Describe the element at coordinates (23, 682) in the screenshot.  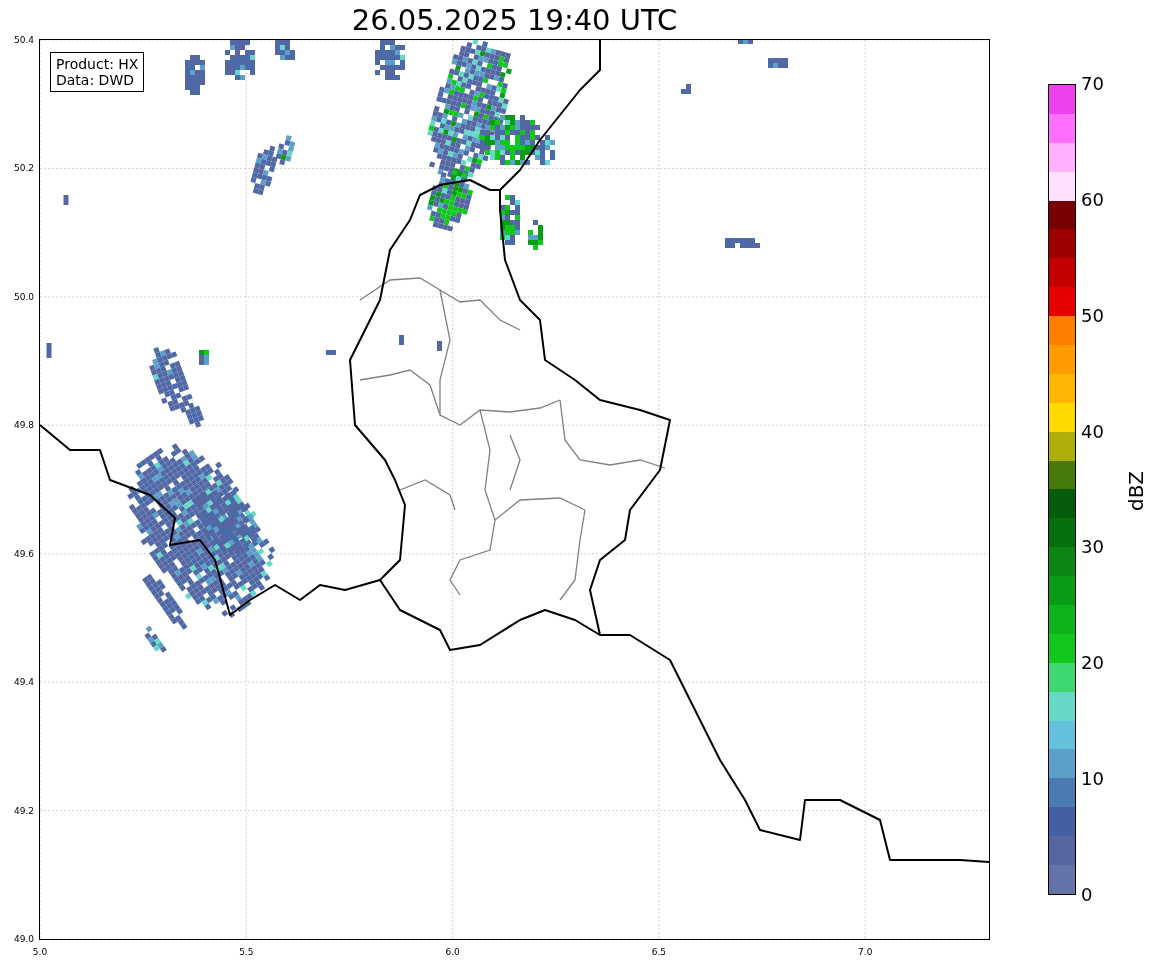
I see `y-tick-label: 49.4` at that location.